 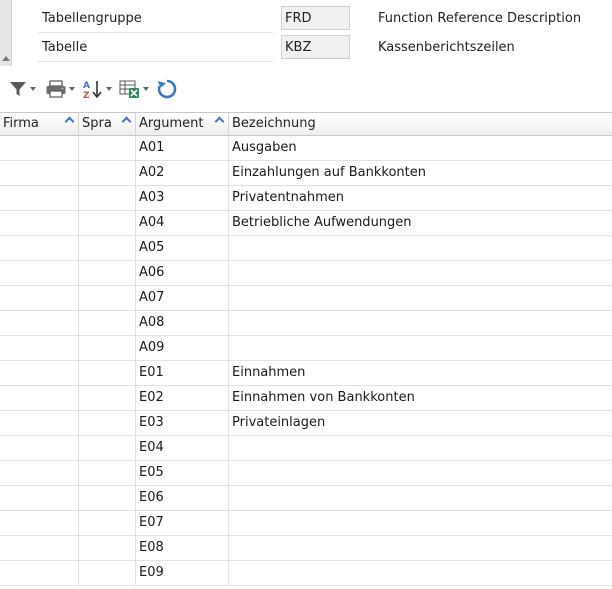 What do you see at coordinates (182, 373) in the screenshot?
I see `argument-cell: E01` at bounding box center [182, 373].